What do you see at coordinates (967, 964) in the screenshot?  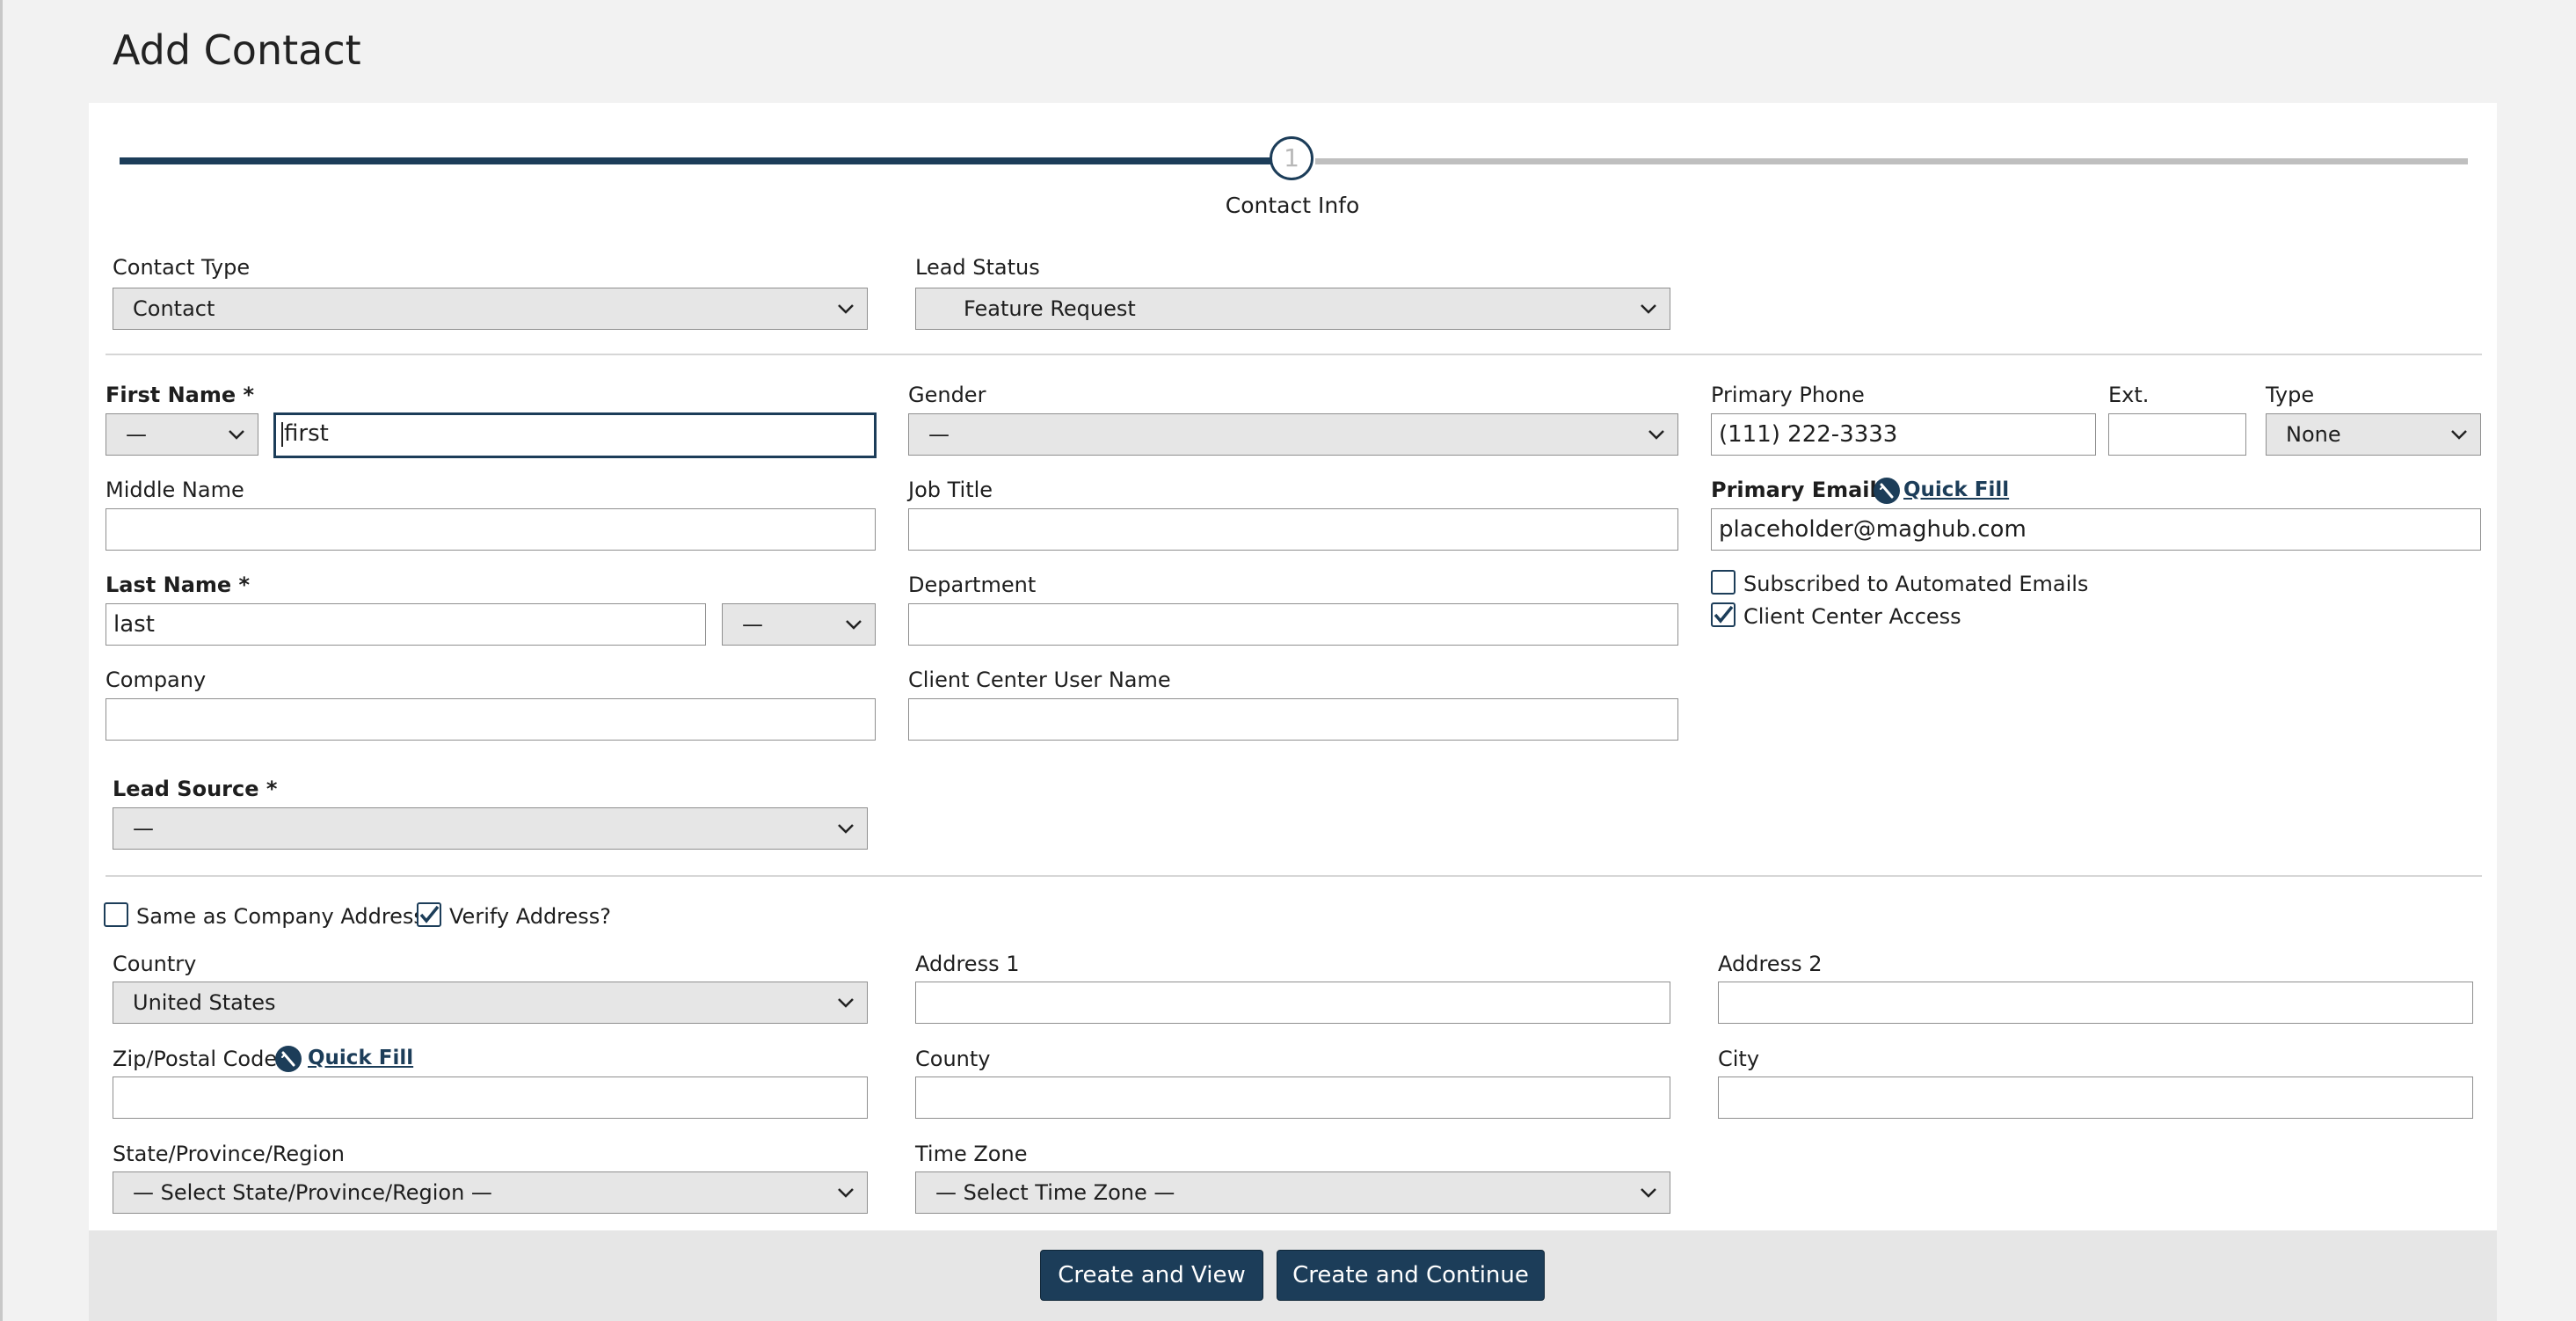 I see `address1-label: Address 1` at bounding box center [967, 964].